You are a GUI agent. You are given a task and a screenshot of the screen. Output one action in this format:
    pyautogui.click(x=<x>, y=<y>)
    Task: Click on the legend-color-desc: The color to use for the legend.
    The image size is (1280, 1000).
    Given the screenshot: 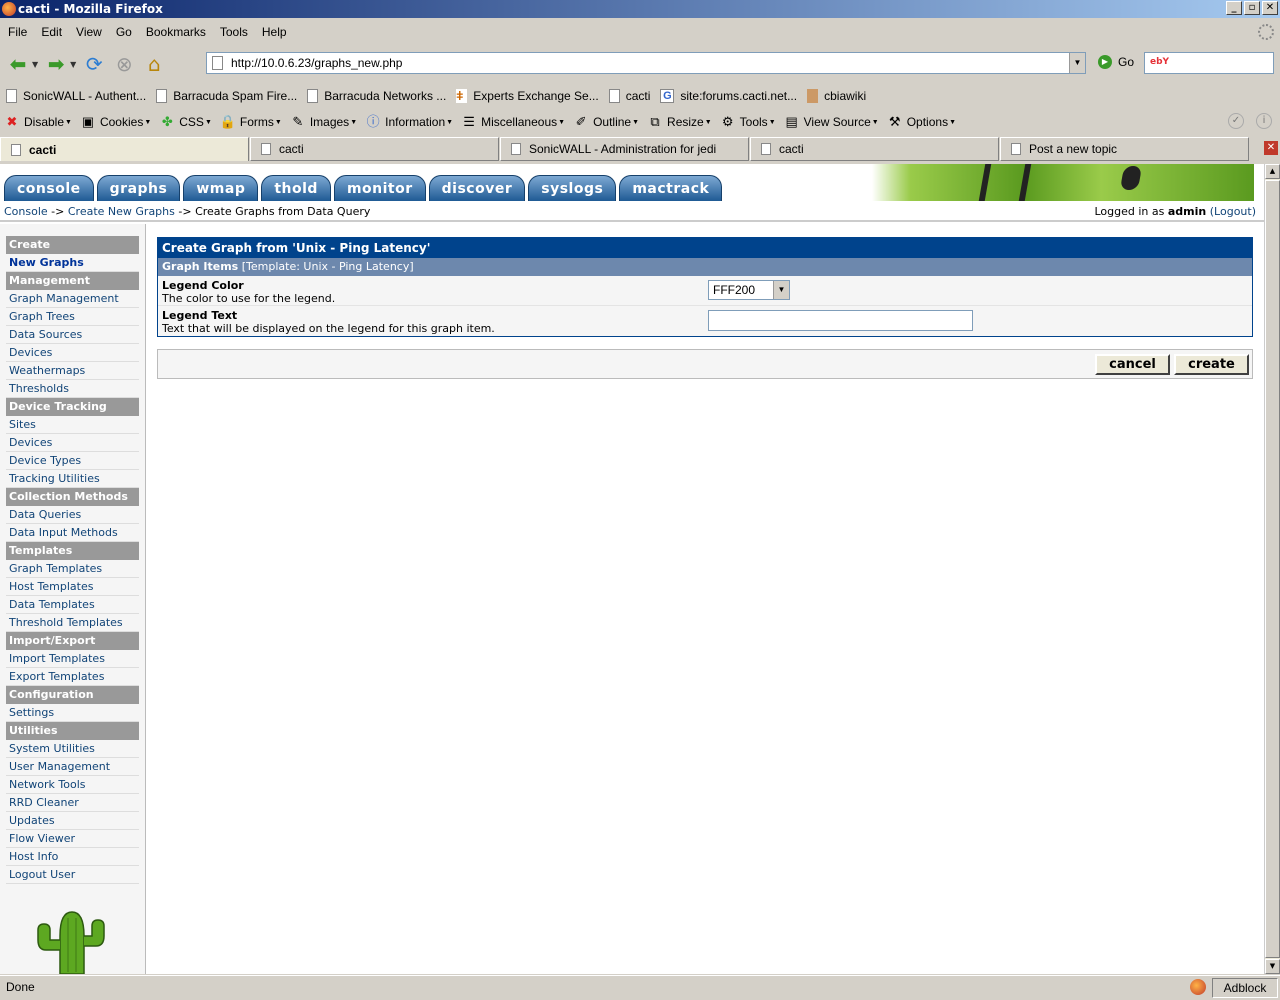 What is the action you would take?
    pyautogui.click(x=249, y=298)
    